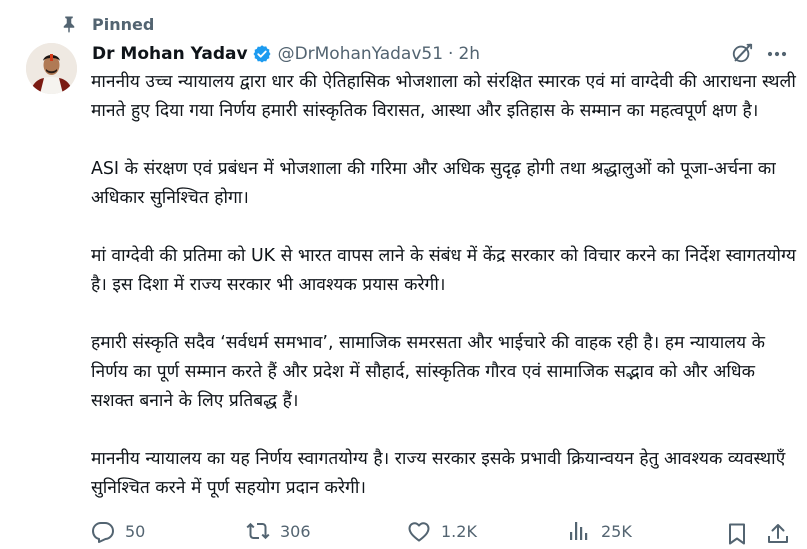  What do you see at coordinates (737, 534) in the screenshot?
I see `bookmark-icon` at bounding box center [737, 534].